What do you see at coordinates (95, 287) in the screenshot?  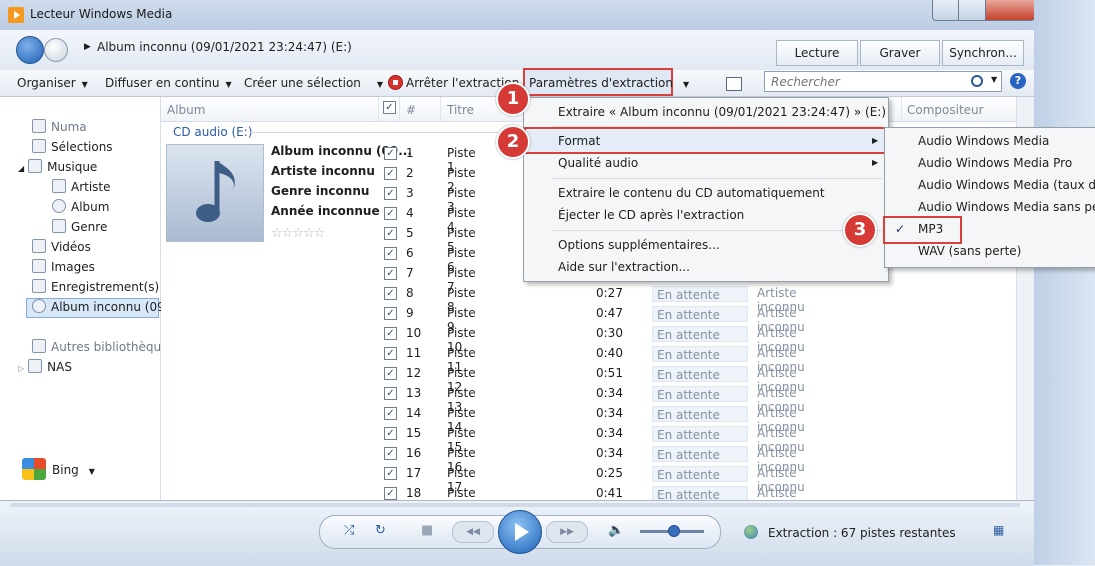 I see `sidebar-item-recordings: Enregistrement(s)` at bounding box center [95, 287].